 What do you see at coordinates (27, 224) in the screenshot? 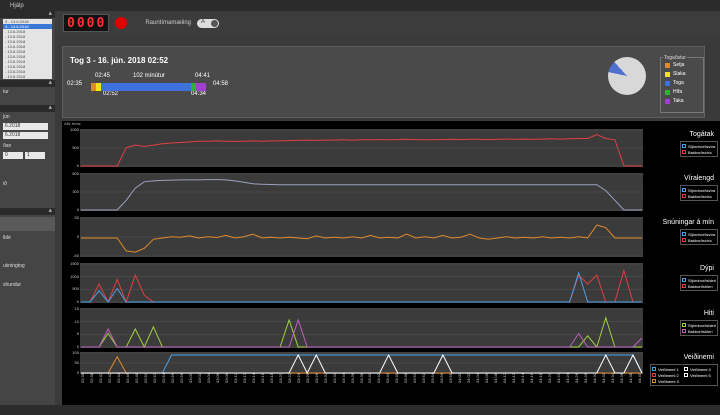
I see `sidebar-button` at bounding box center [27, 224].